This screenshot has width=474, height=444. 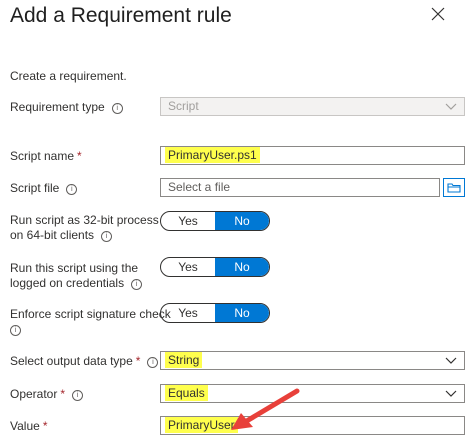 What do you see at coordinates (438, 14) in the screenshot?
I see `close-icon` at bounding box center [438, 14].